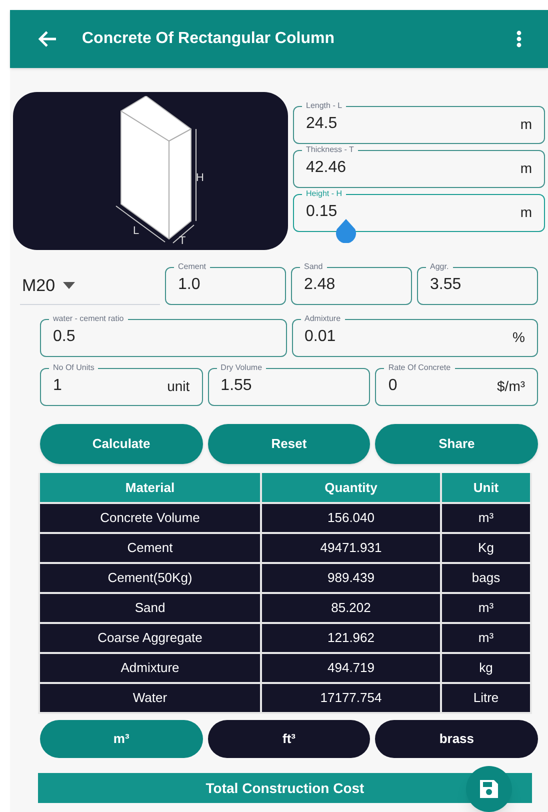  Describe the element at coordinates (121, 739) in the screenshot. I see `unit-toggle: m³` at that location.